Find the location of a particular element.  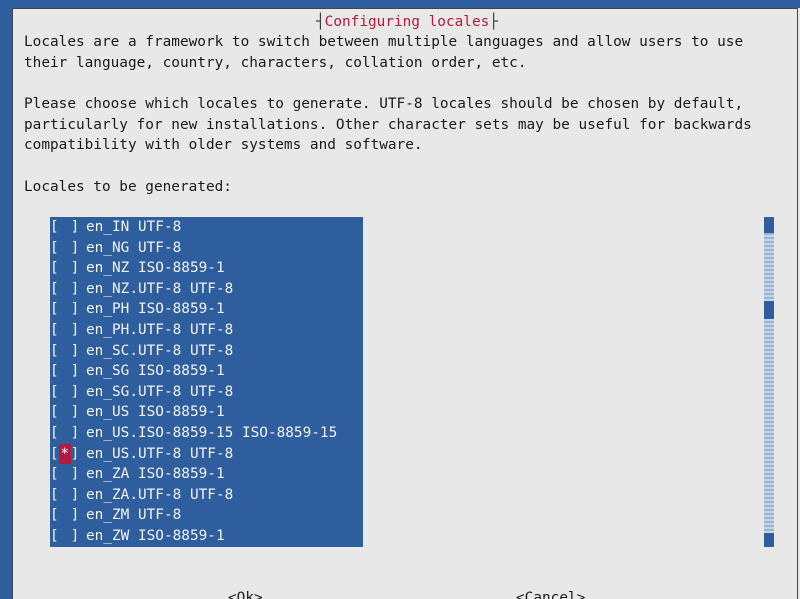

locale-item: [ ] en_ZA ISO-8859-1 is located at coordinates (206, 474).